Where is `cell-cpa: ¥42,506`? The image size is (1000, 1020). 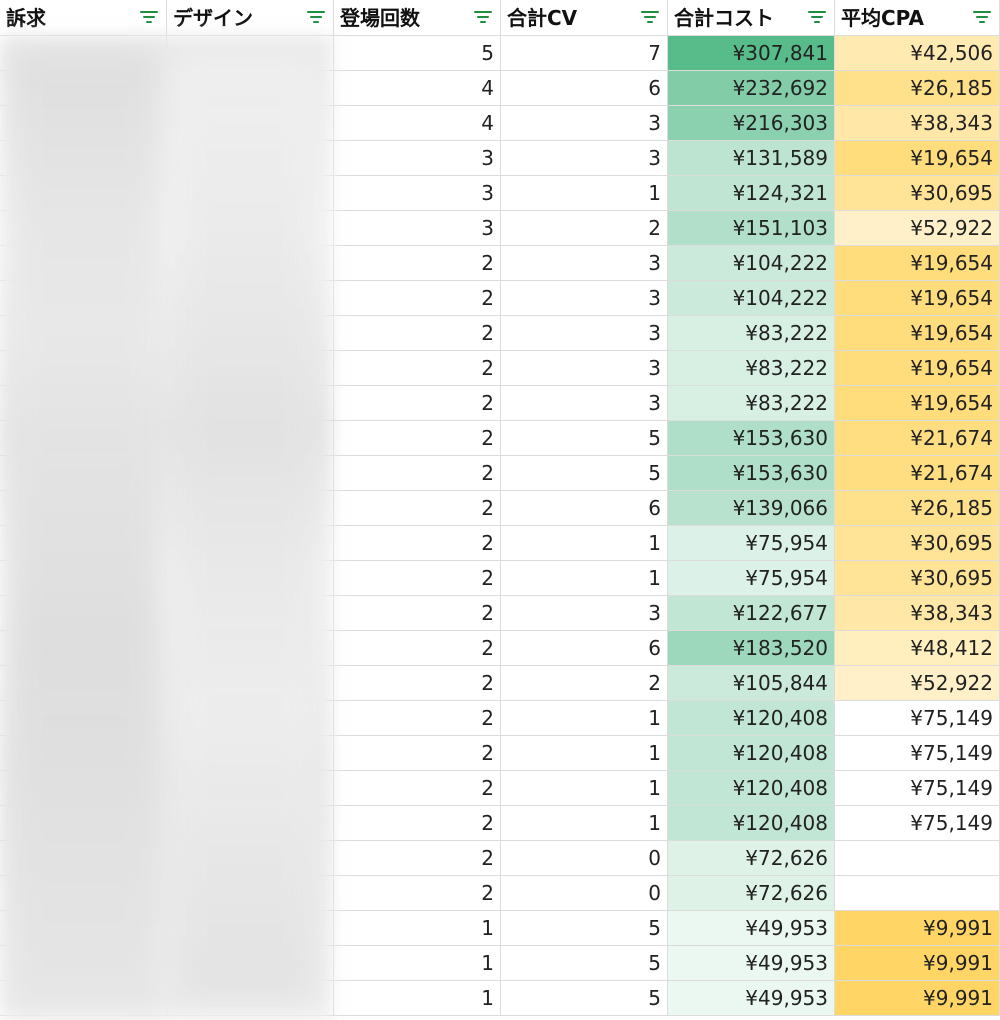 cell-cpa: ¥42,506 is located at coordinates (917, 53).